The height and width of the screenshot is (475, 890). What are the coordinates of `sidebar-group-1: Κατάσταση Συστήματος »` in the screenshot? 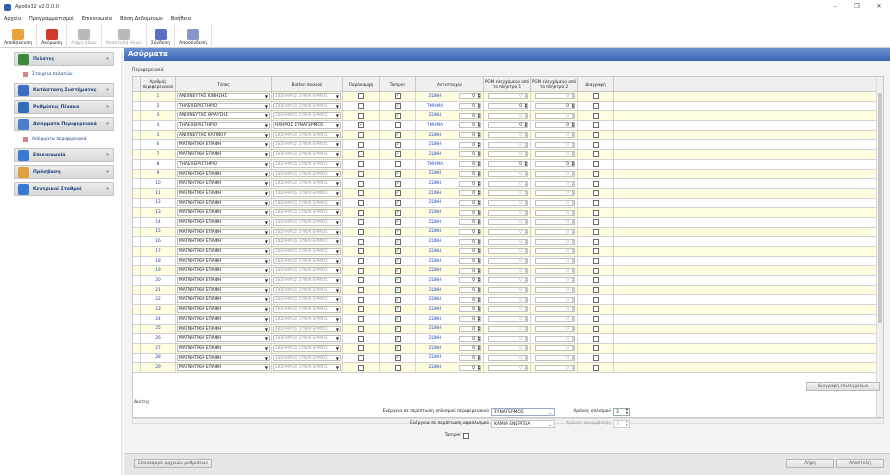 It's located at (64, 90).